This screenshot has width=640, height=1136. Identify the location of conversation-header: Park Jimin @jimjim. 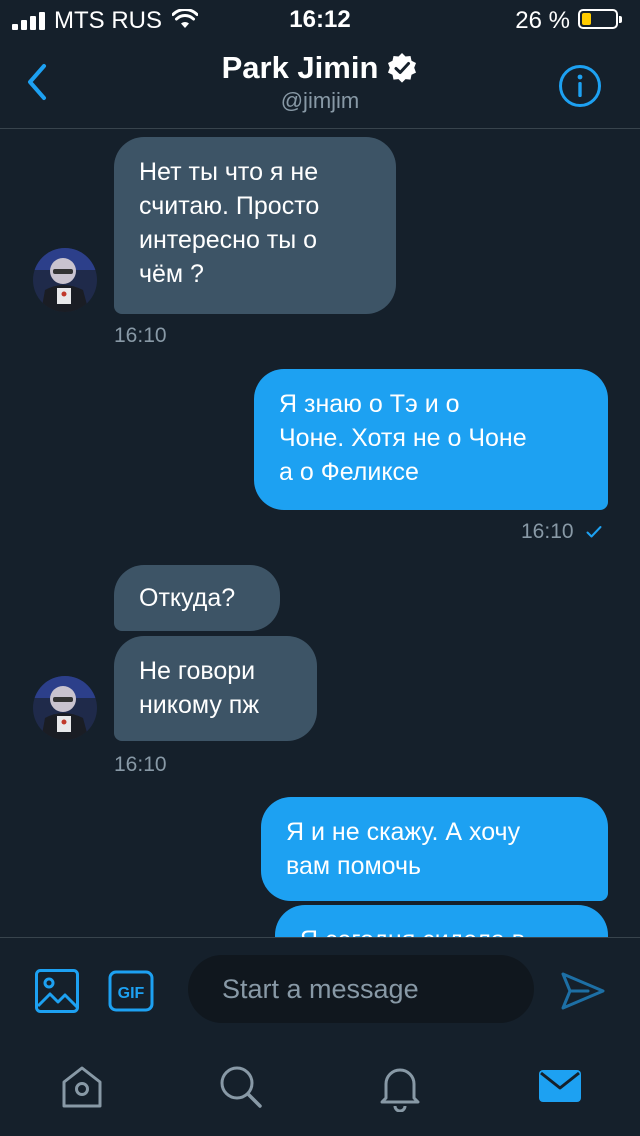
(320, 84).